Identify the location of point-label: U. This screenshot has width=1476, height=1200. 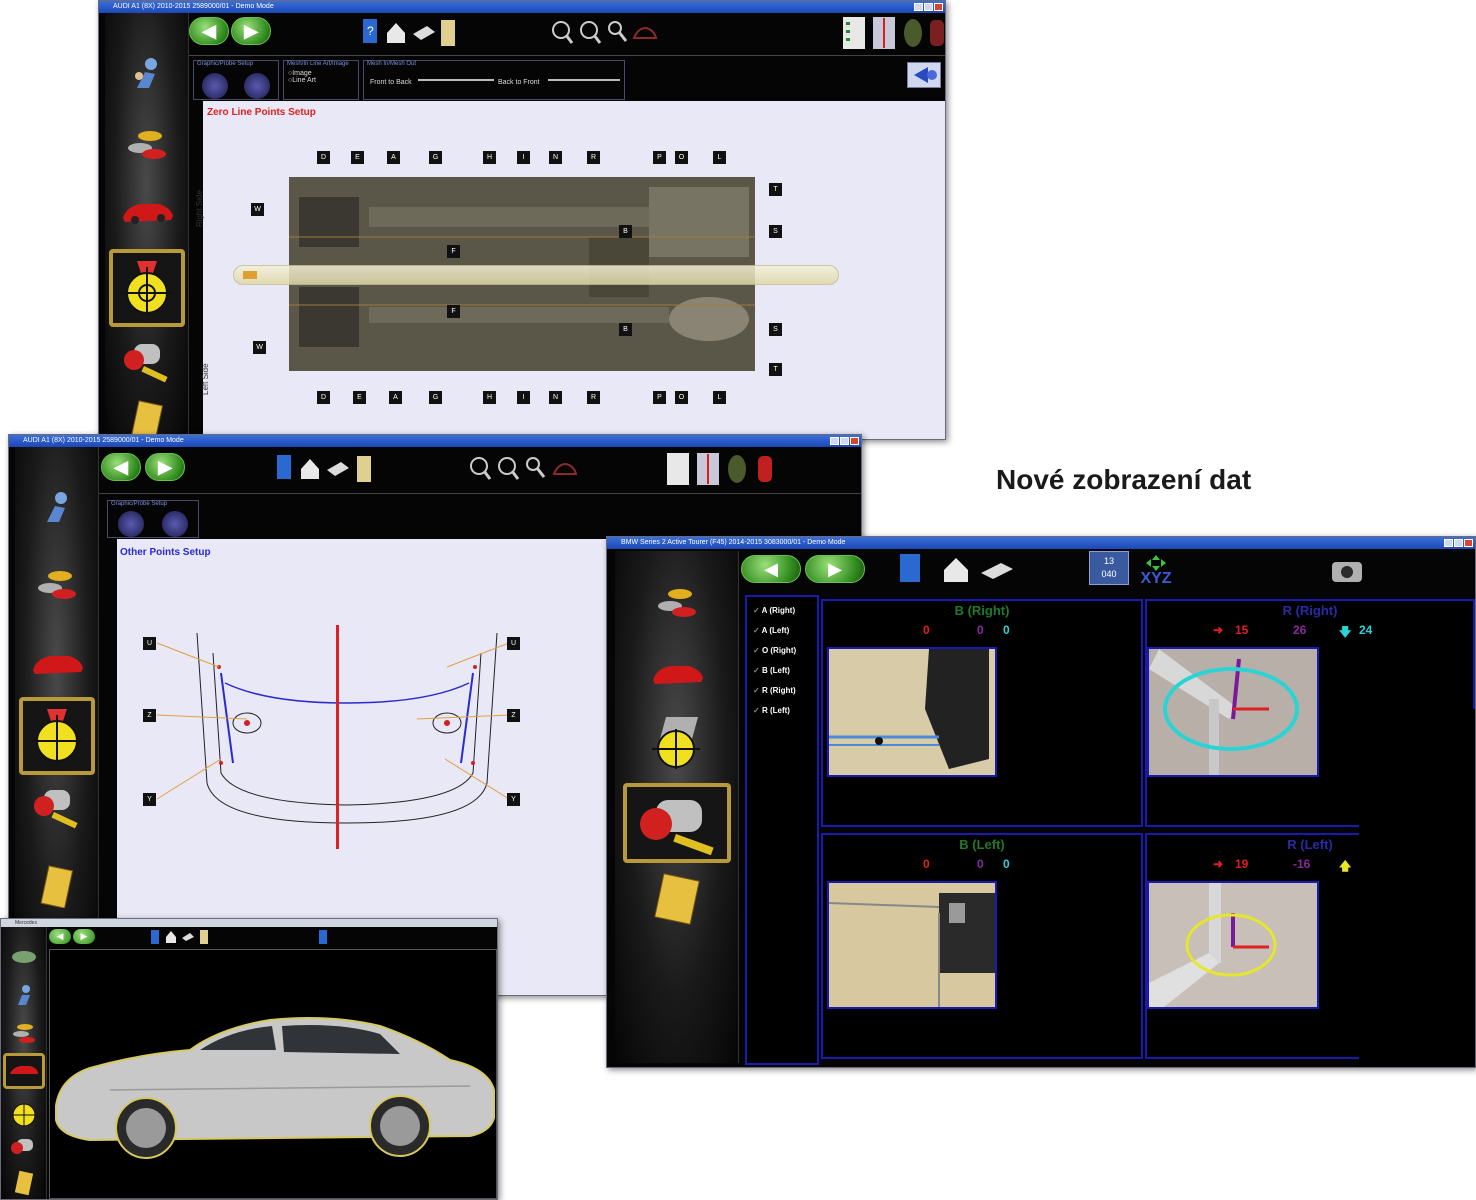
(149, 643).